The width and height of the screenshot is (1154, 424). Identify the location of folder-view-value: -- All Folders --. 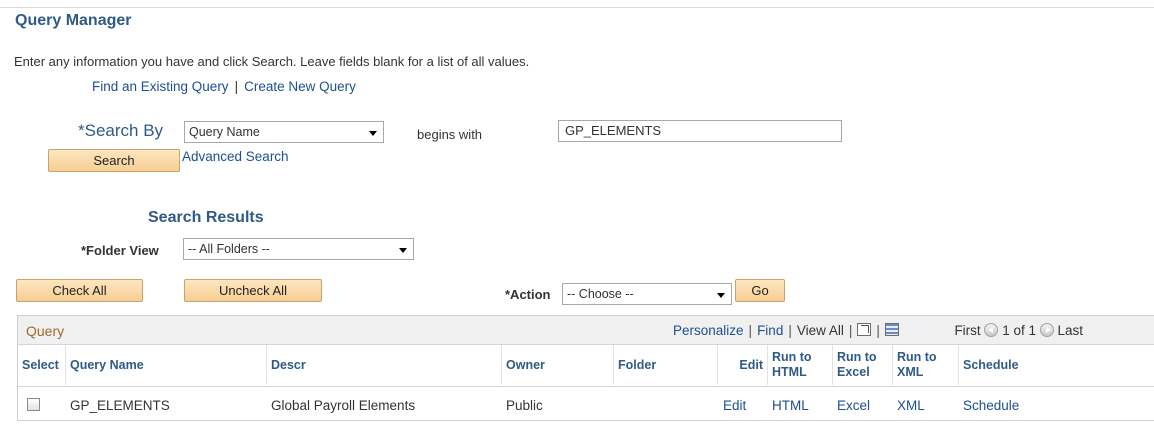
(229, 249).